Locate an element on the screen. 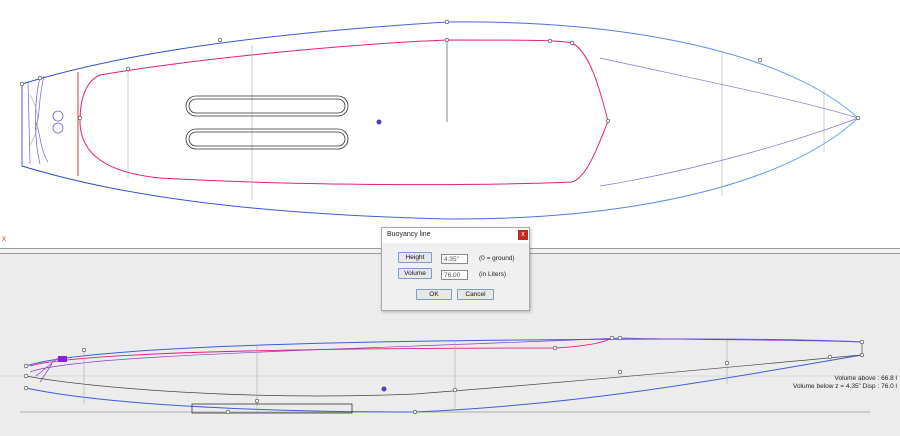  axis-marker: x is located at coordinates (4, 238).